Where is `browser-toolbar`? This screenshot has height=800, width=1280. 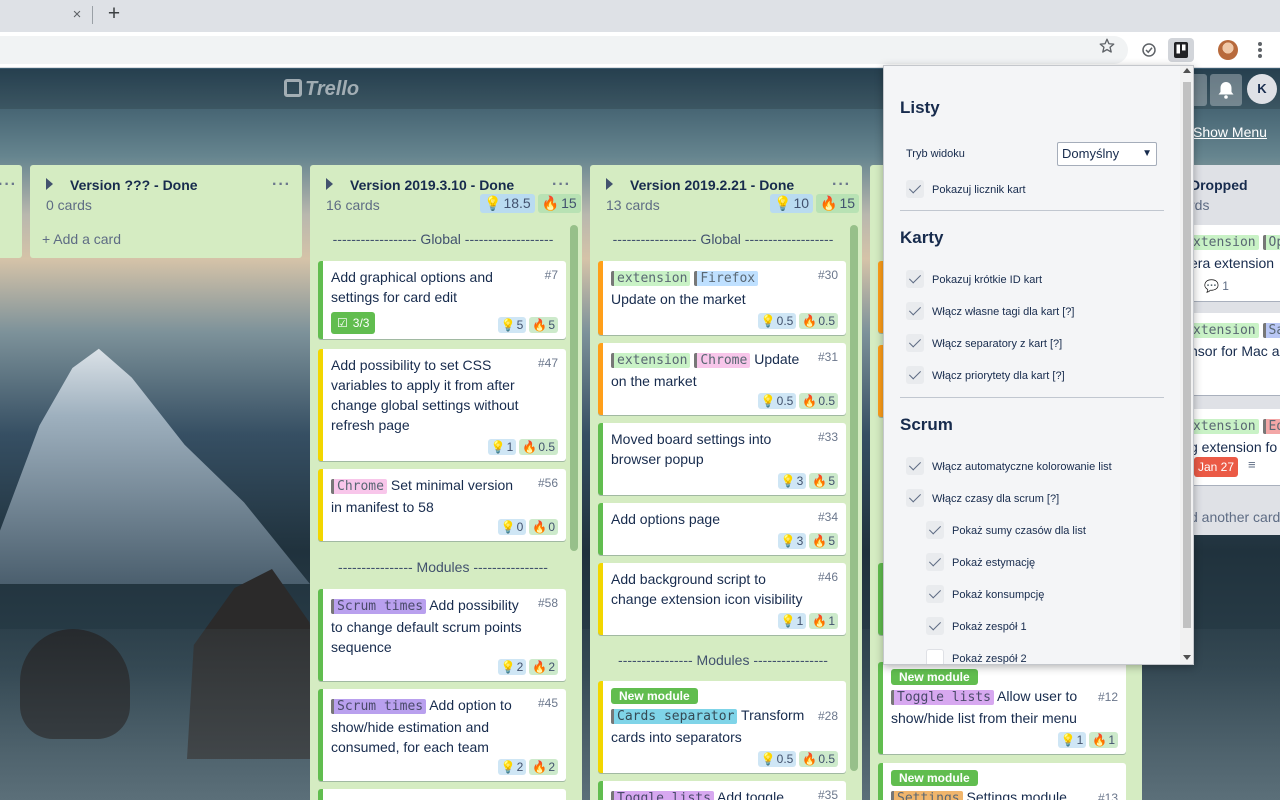
browser-toolbar is located at coordinates (640, 50).